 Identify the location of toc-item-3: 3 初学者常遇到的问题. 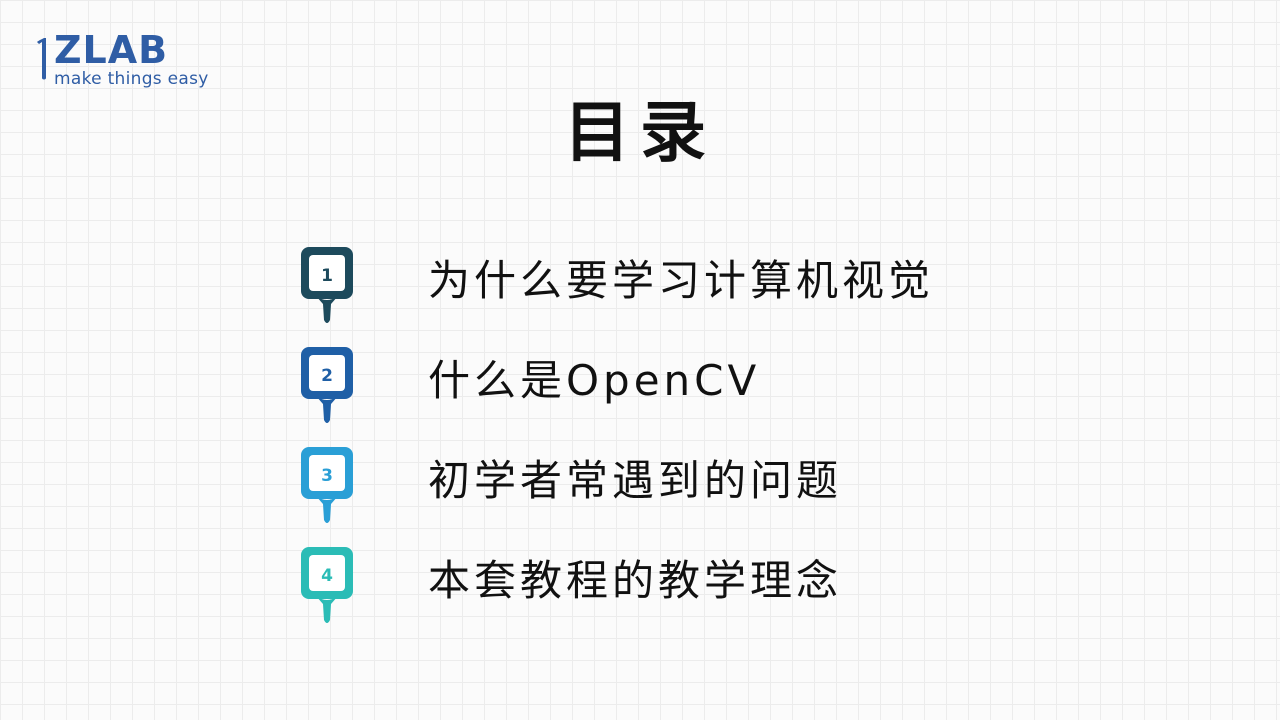
(680, 494).